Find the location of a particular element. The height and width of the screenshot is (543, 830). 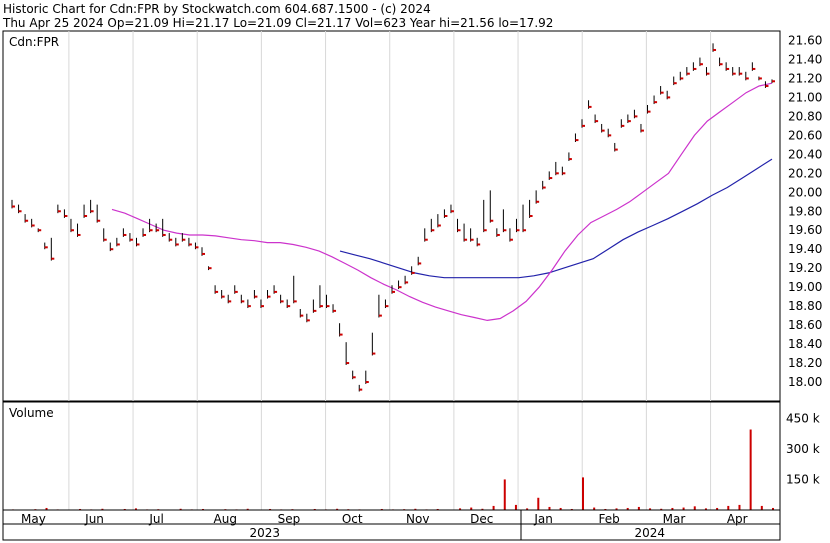

volume-tick-label: 150 k is located at coordinates (803, 479).